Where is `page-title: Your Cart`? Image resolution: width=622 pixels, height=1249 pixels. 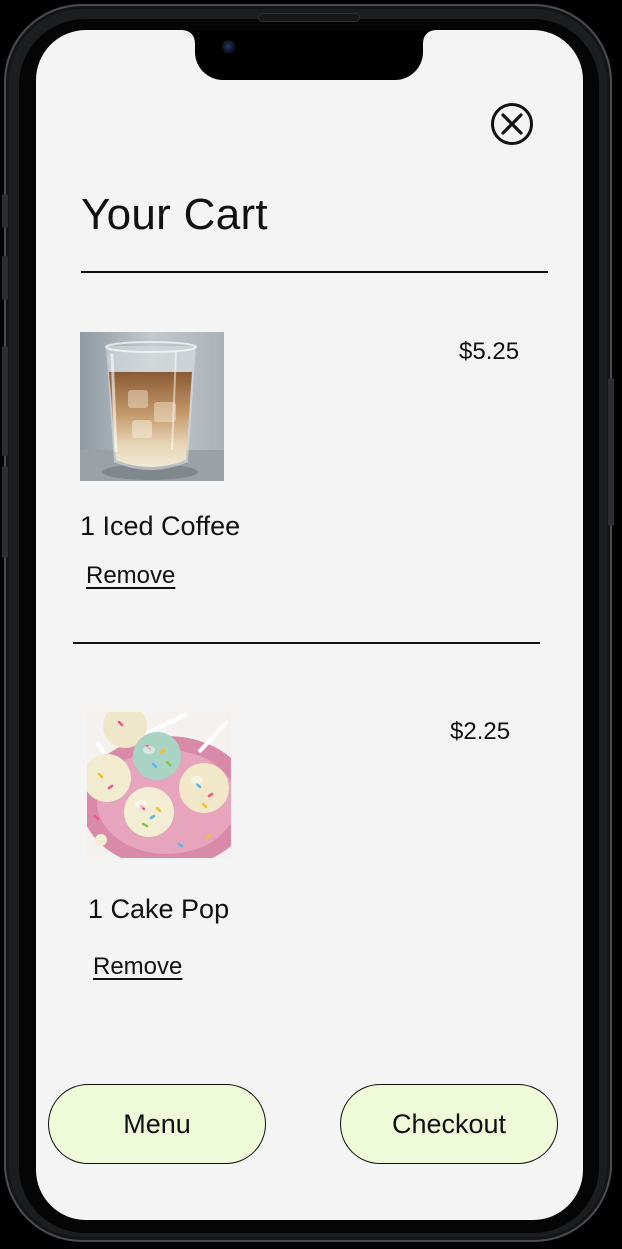 page-title: Your Cart is located at coordinates (174, 214).